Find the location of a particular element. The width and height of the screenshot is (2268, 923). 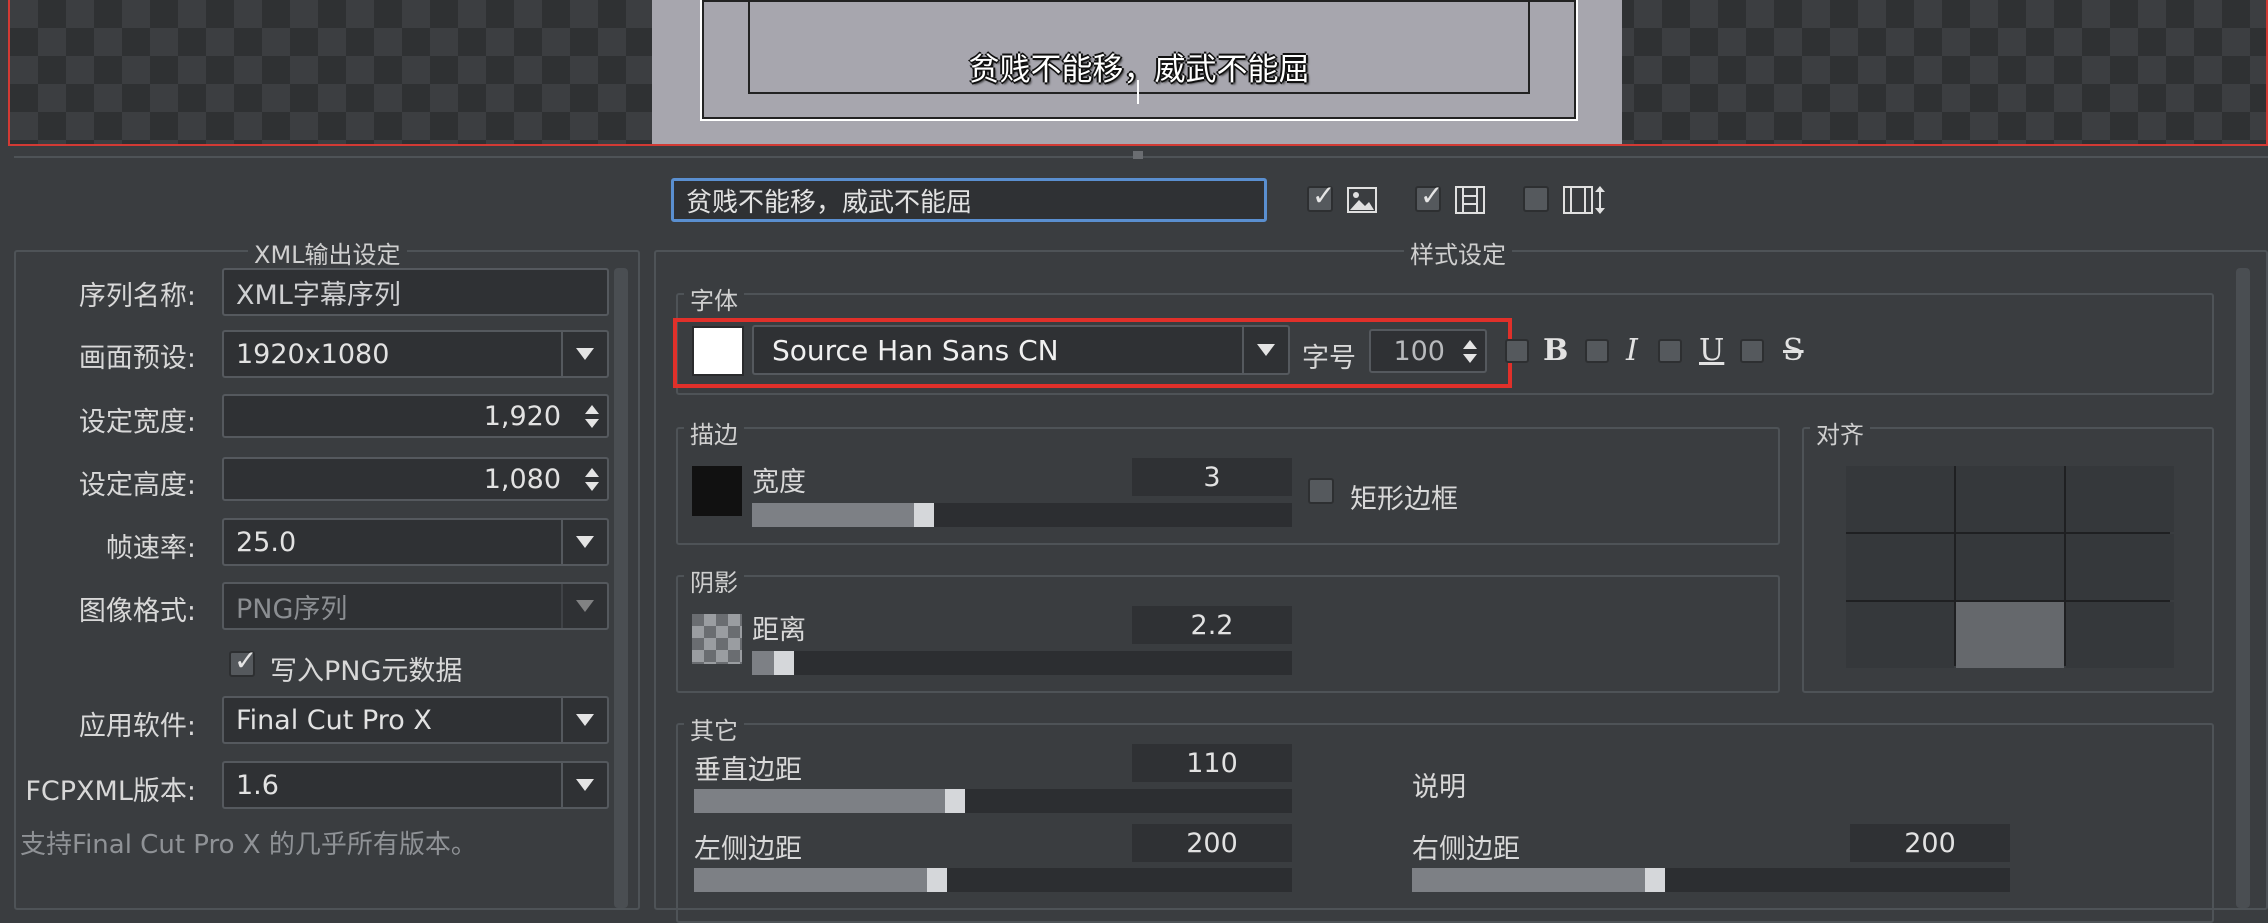

bold-label: B is located at coordinates (1556, 350).